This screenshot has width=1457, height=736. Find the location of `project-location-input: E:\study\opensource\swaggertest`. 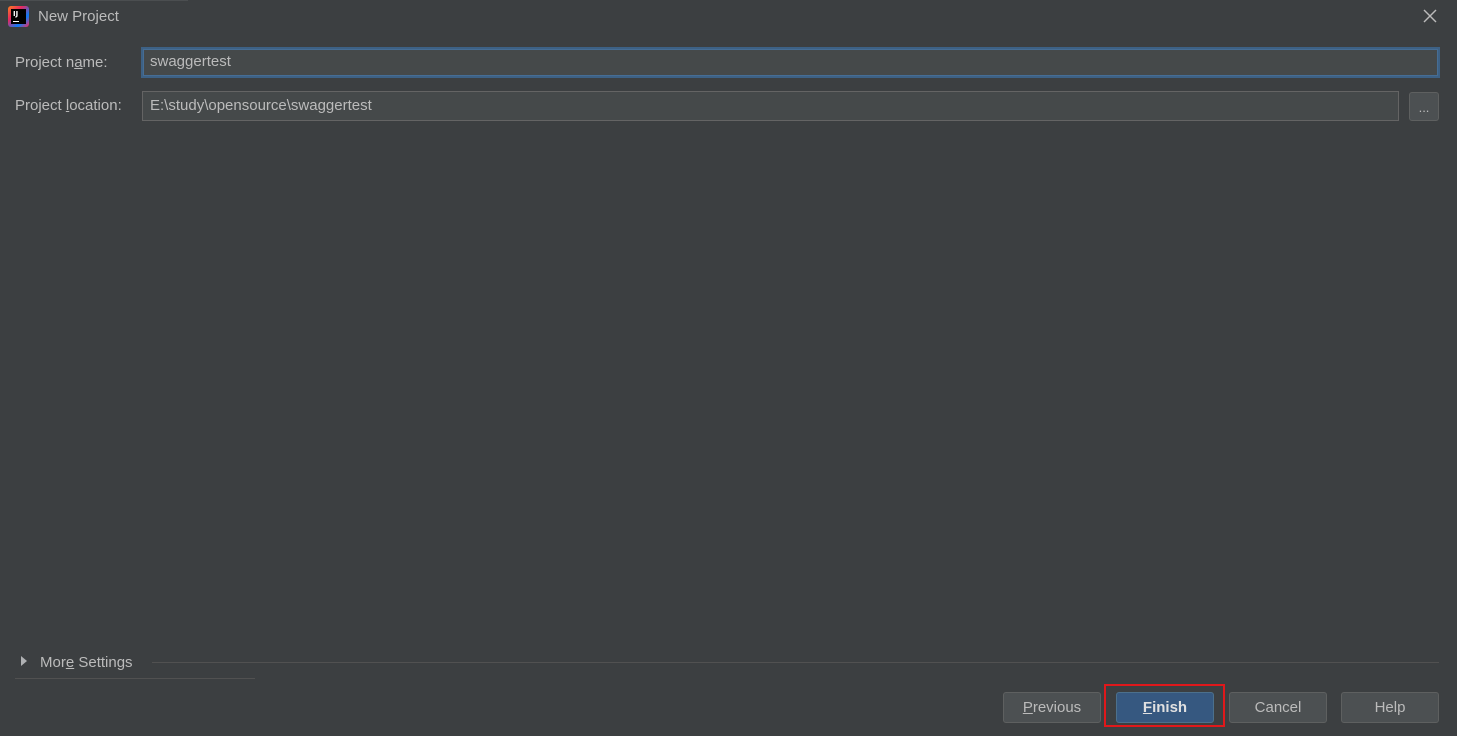

project-location-input: E:\study\opensource\swaggertest is located at coordinates (770, 106).